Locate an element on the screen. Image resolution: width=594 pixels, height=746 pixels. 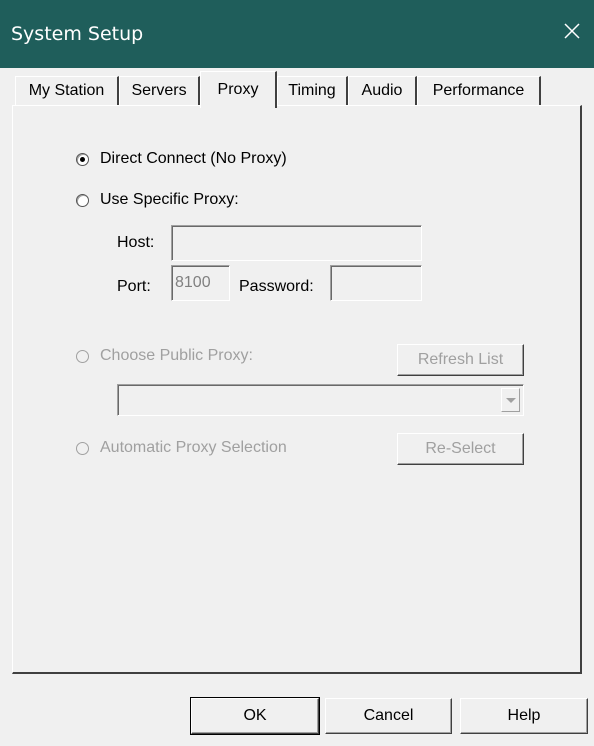
specific-proxy-label: Use Specific Proxy: is located at coordinates (169, 200).